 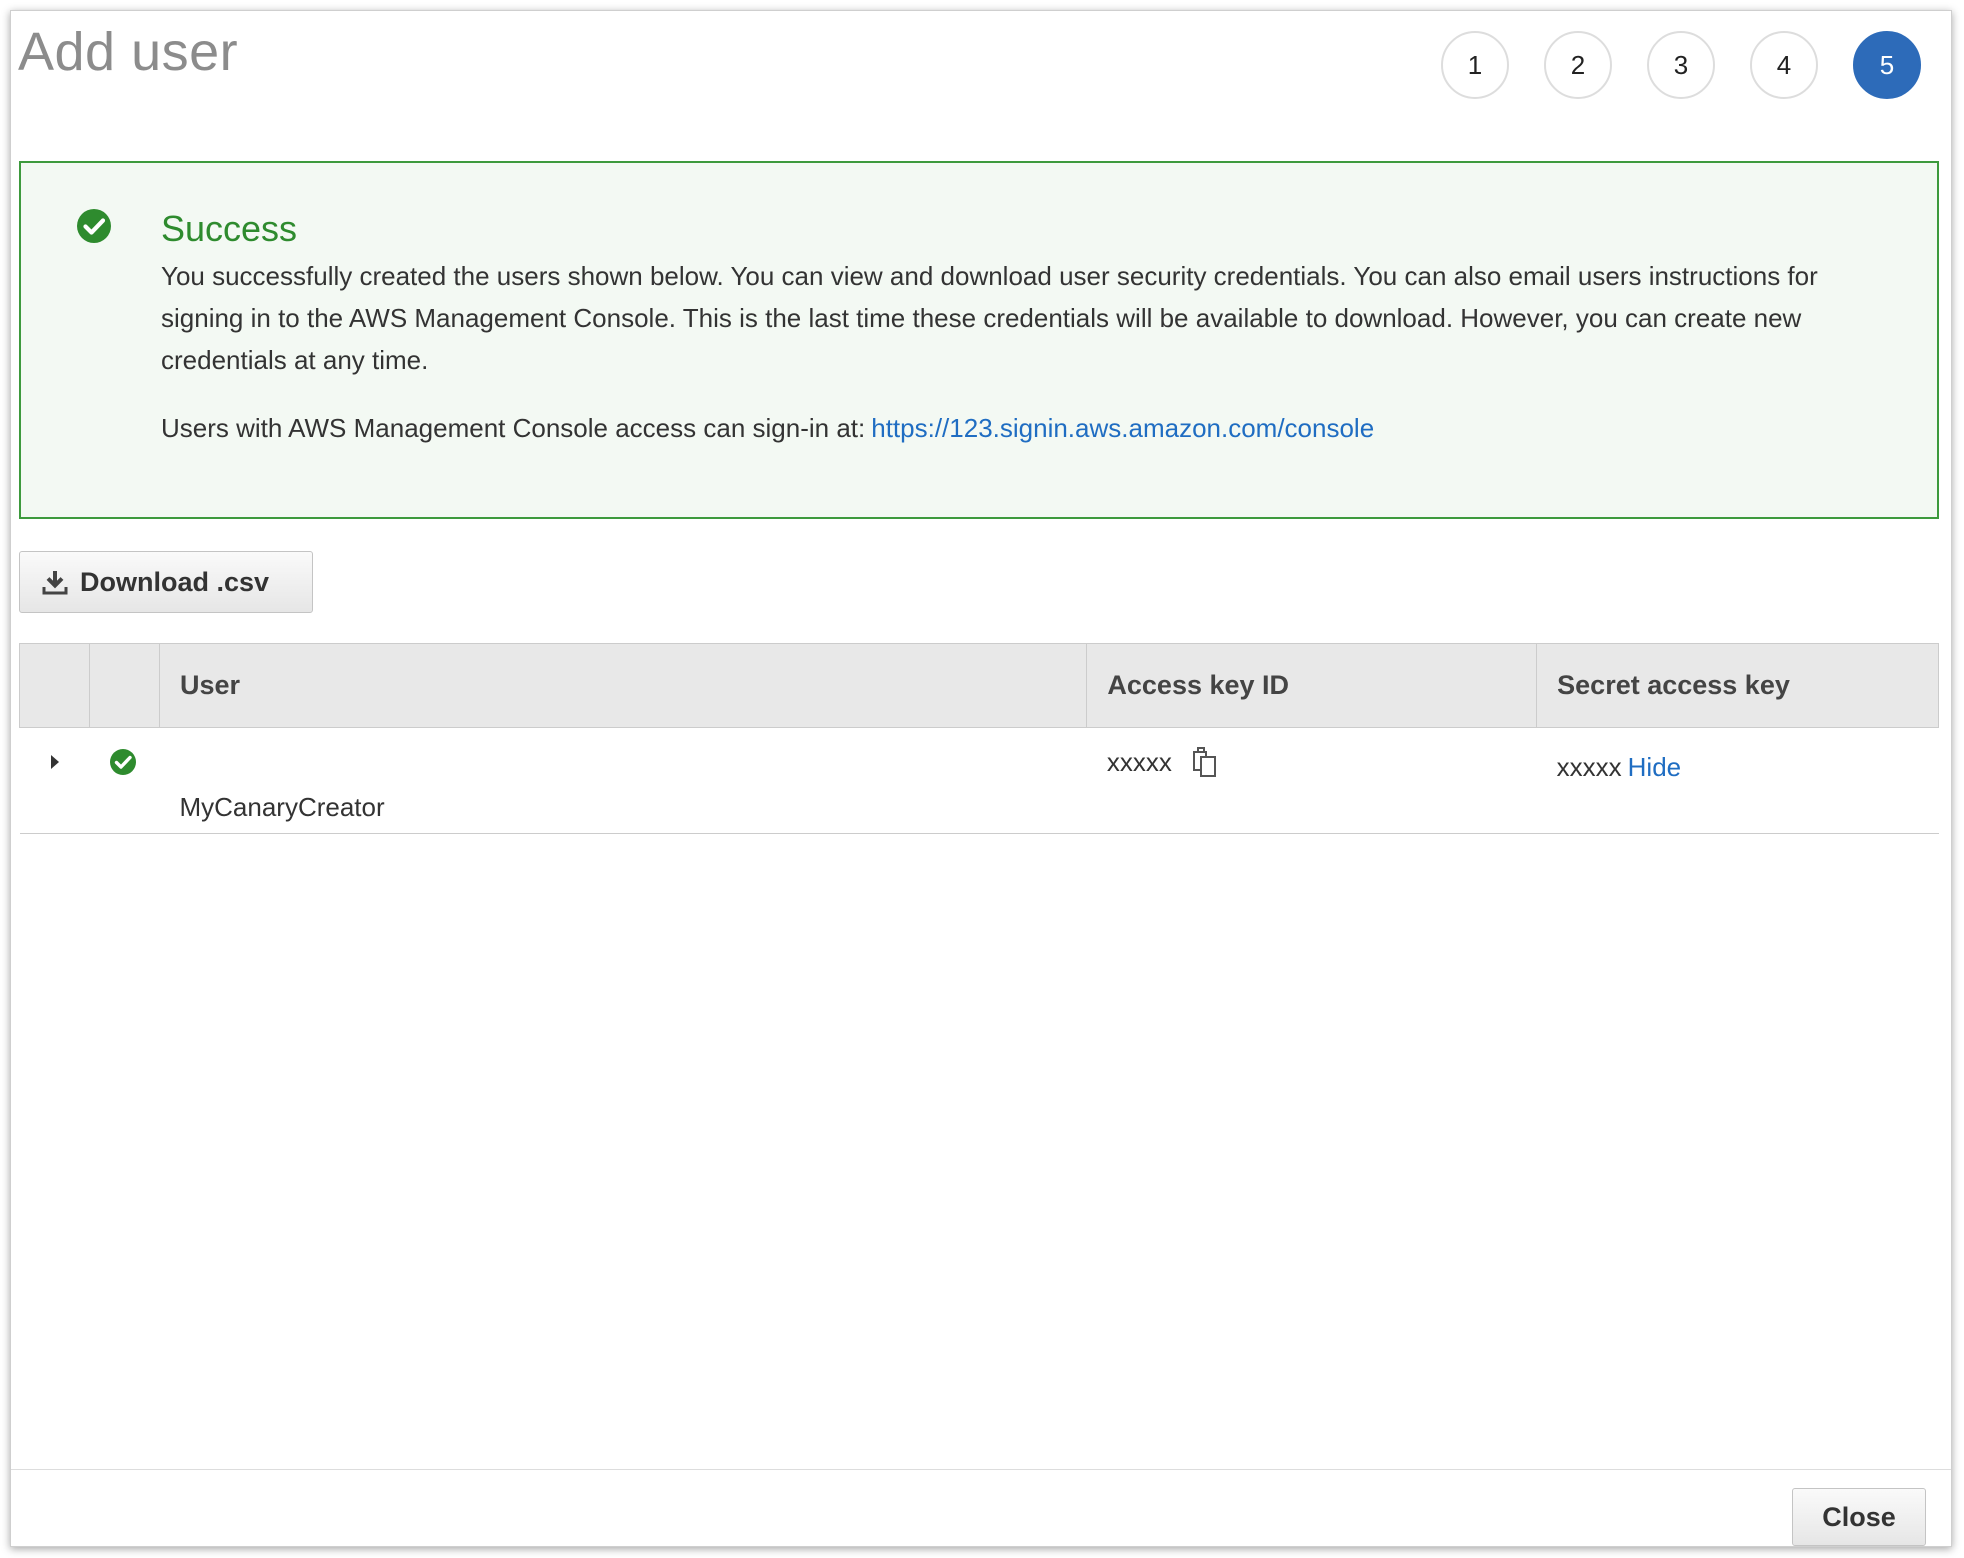 I want to click on expand-cell, so click(x=54, y=780).